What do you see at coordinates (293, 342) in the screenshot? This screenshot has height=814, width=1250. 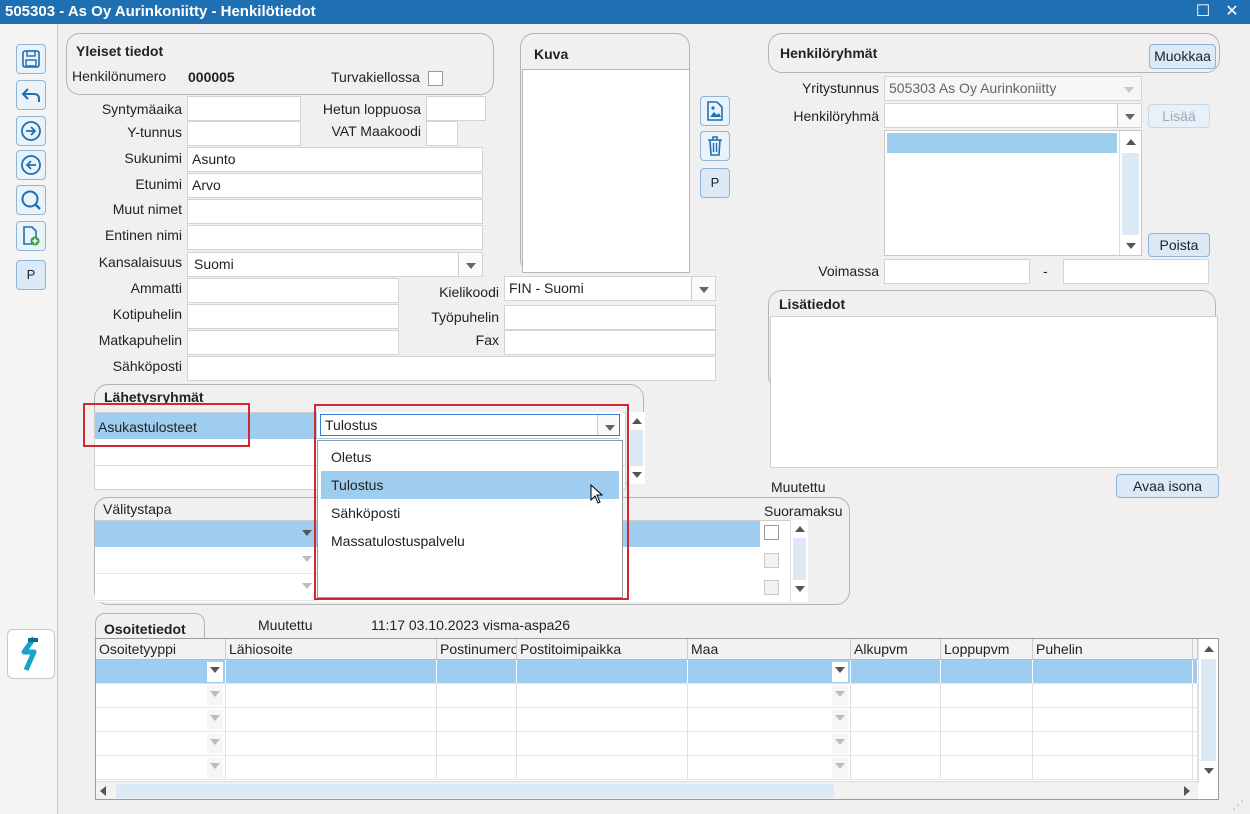 I see `mobile-input` at bounding box center [293, 342].